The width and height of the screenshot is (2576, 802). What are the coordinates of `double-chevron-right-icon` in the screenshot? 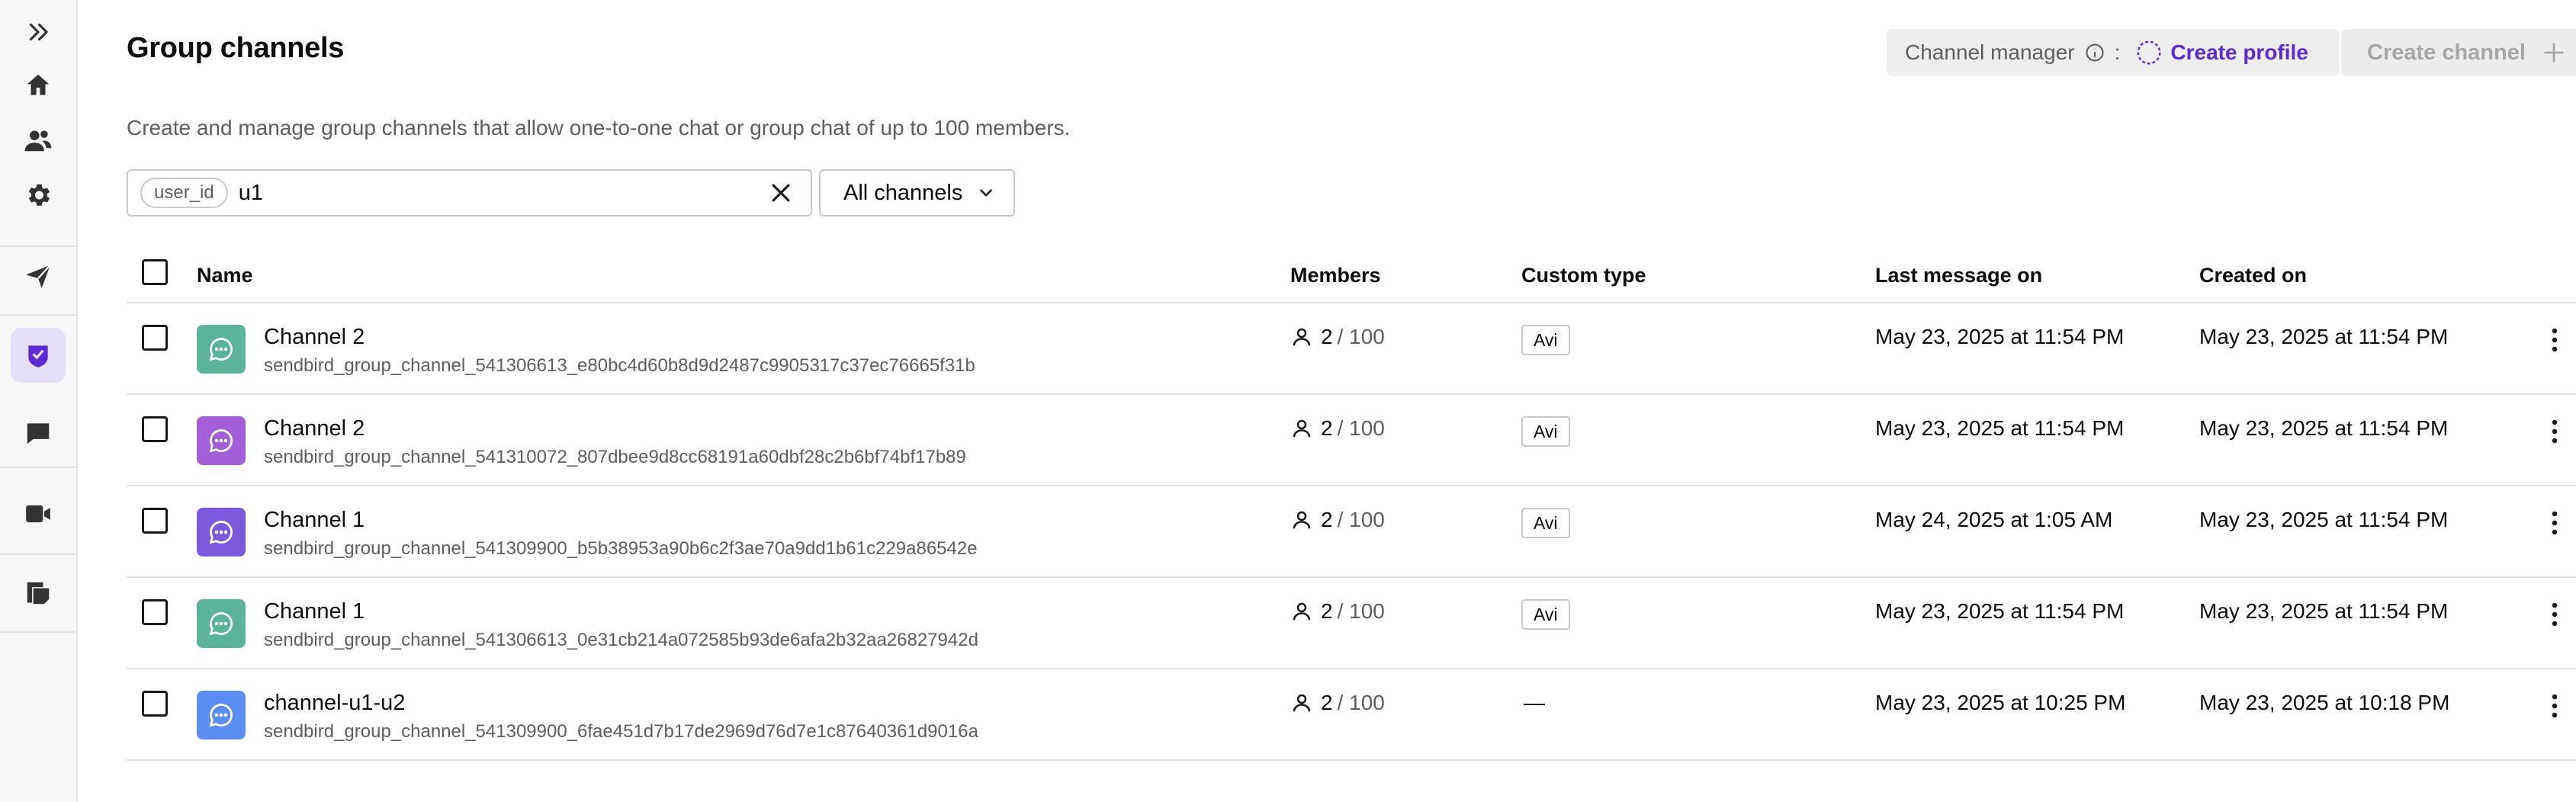 It's located at (38, 32).